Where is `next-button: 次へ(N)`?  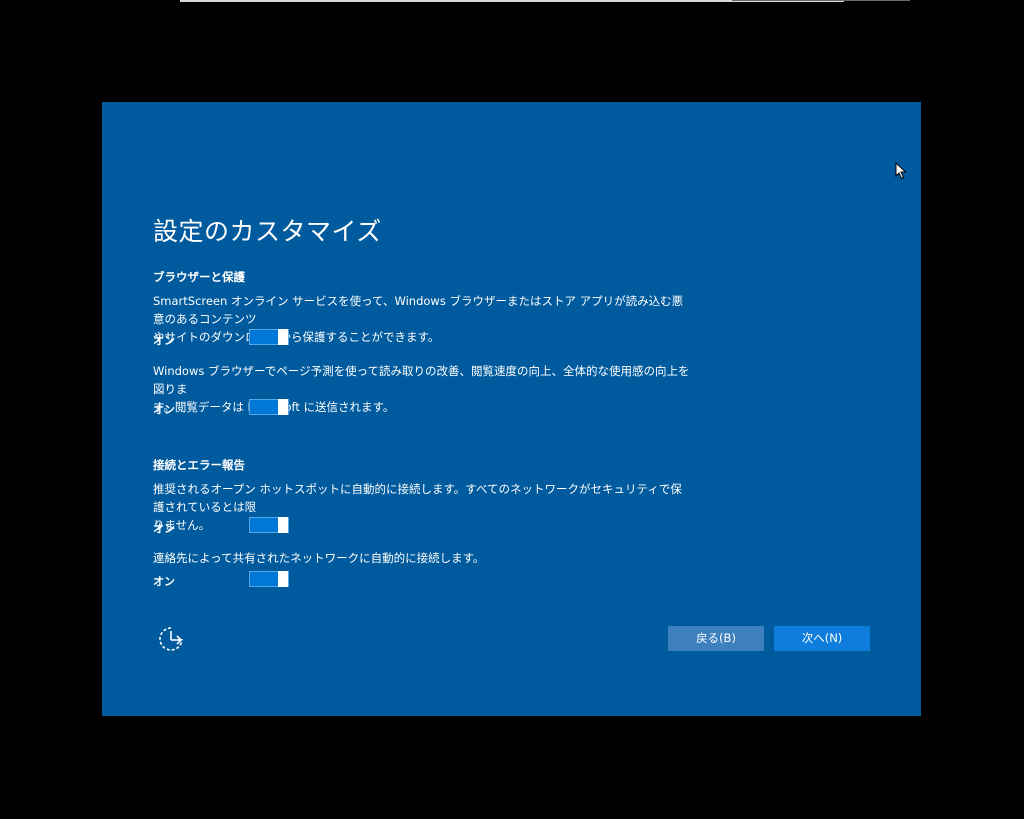 next-button: 次へ(N) is located at coordinates (822, 638).